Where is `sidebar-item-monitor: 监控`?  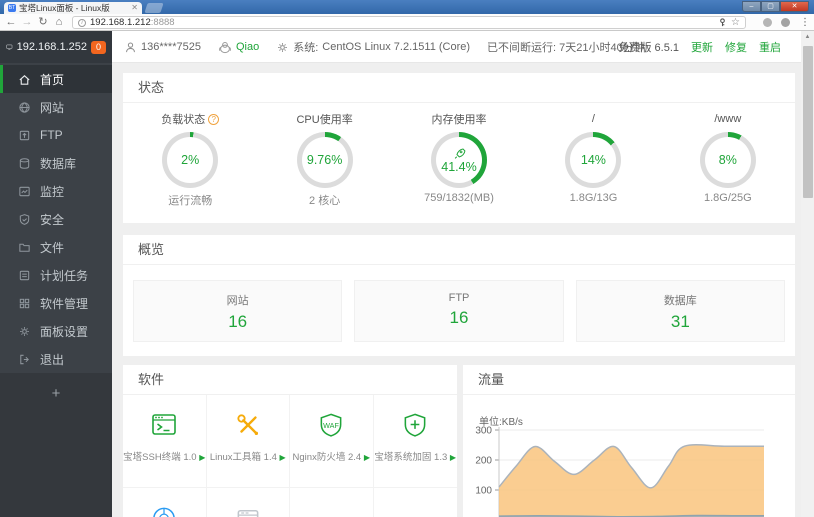
sidebar-item-monitor: 监控 is located at coordinates (56, 191).